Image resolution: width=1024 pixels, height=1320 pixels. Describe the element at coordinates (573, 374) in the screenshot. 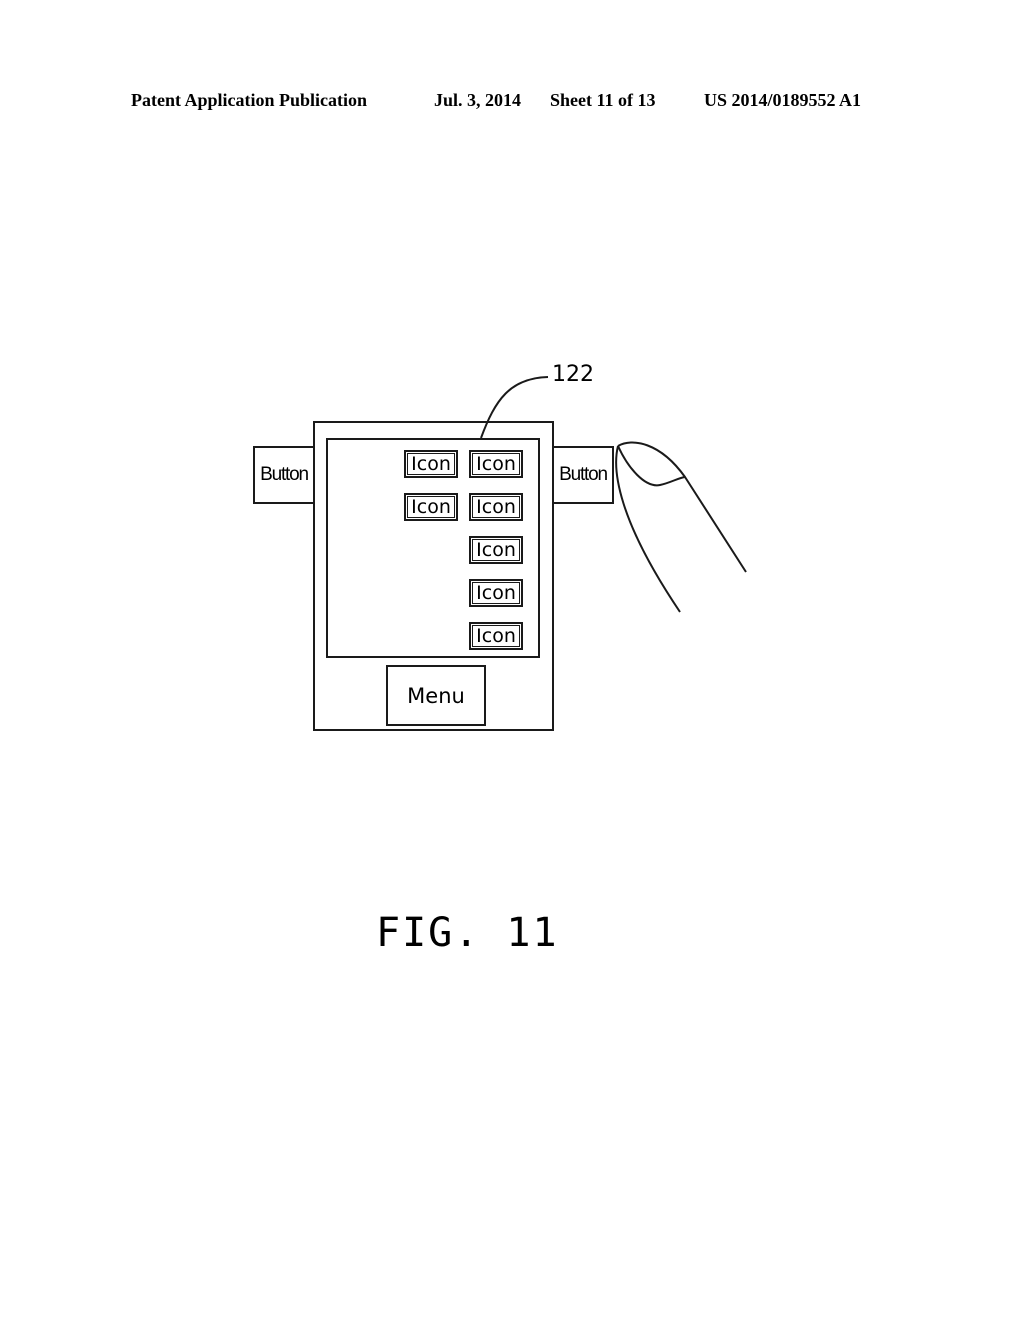

I see `reference-numeral: 122` at that location.